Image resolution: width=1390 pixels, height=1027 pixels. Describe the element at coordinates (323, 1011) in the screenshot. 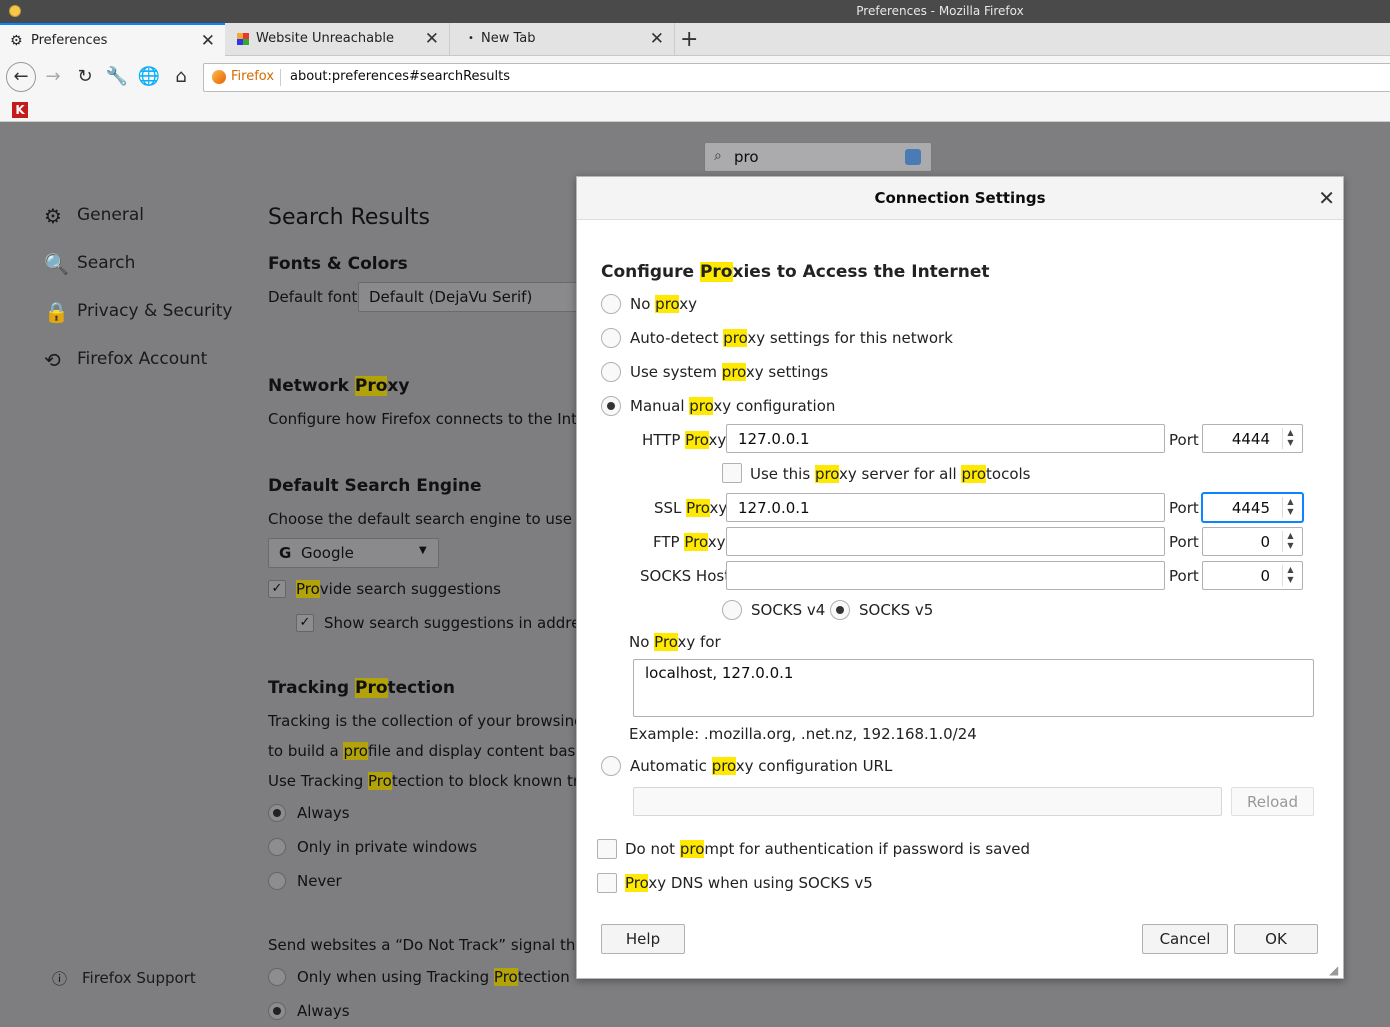

I see `dnt-always-label: Always` at that location.